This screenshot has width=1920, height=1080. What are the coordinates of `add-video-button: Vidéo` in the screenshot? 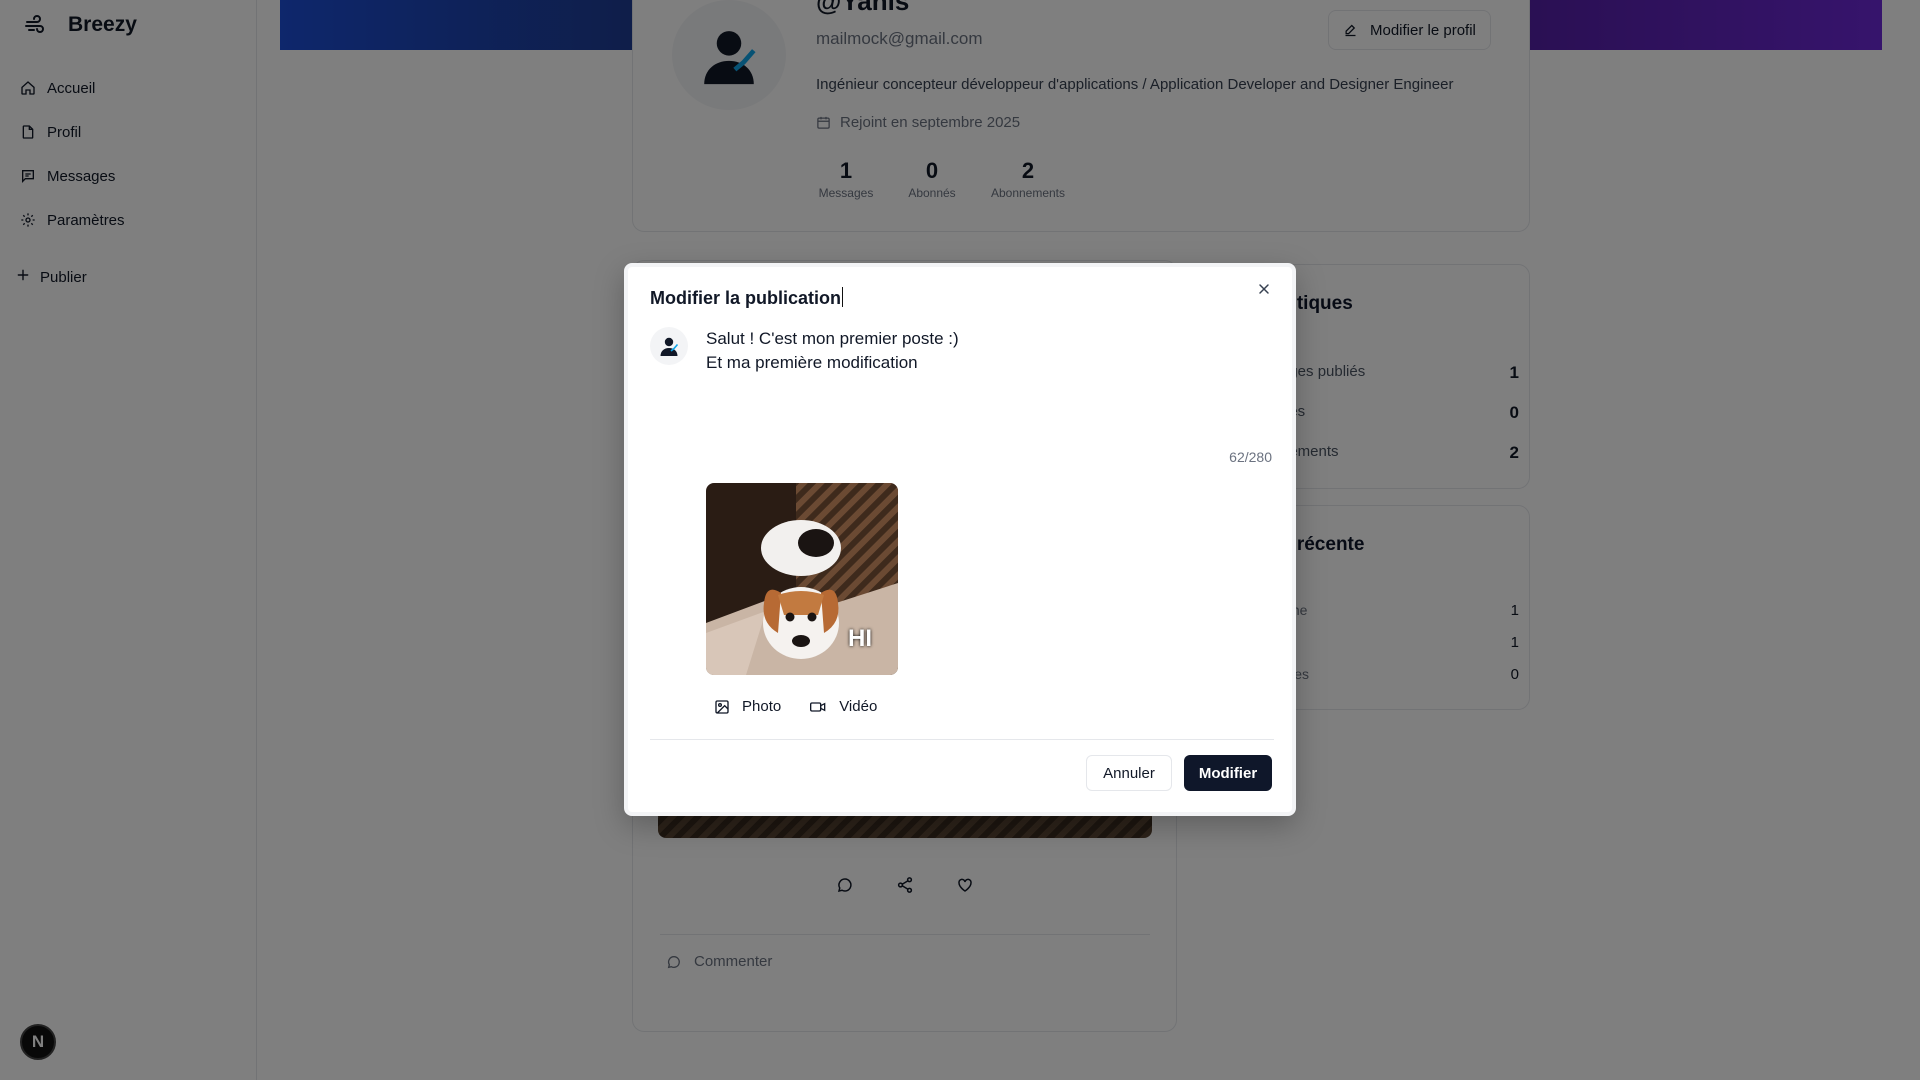 It's located at (843, 706).